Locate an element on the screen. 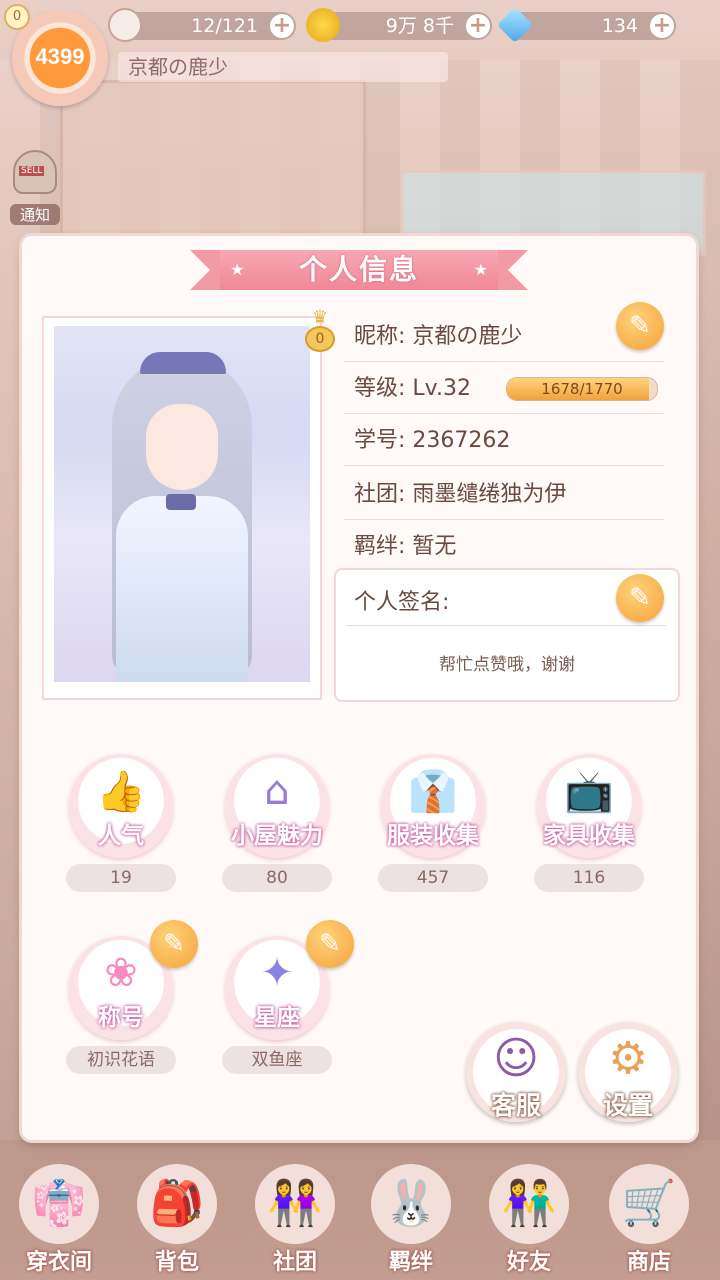 The image size is (720, 1280). info-value: 暂无 is located at coordinates (434, 546).